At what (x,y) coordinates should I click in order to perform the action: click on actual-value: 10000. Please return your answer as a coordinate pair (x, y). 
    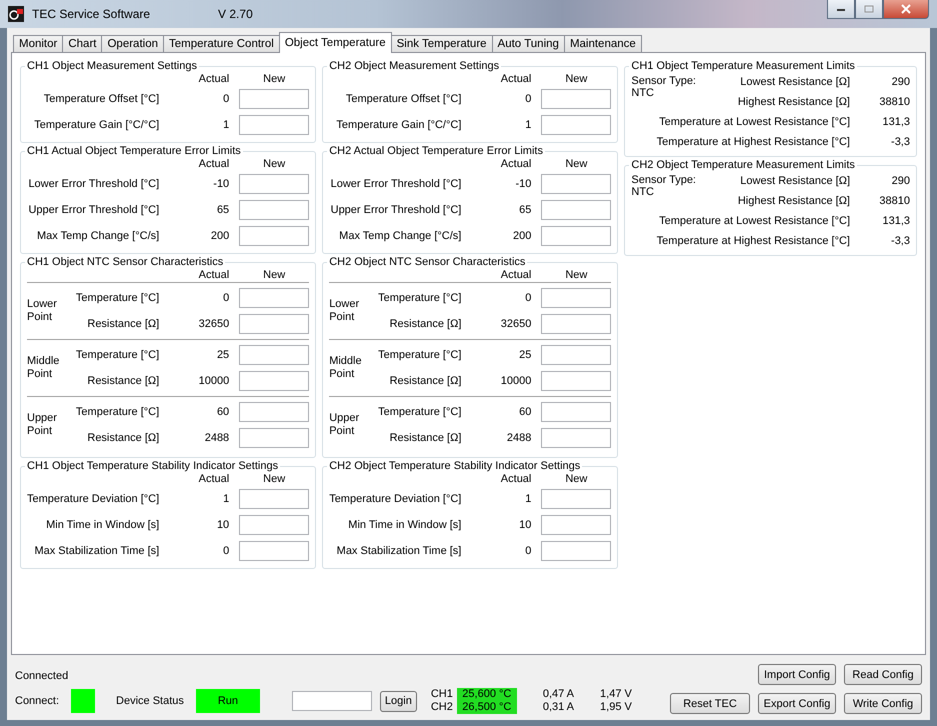
    Looking at the image, I should click on (516, 381).